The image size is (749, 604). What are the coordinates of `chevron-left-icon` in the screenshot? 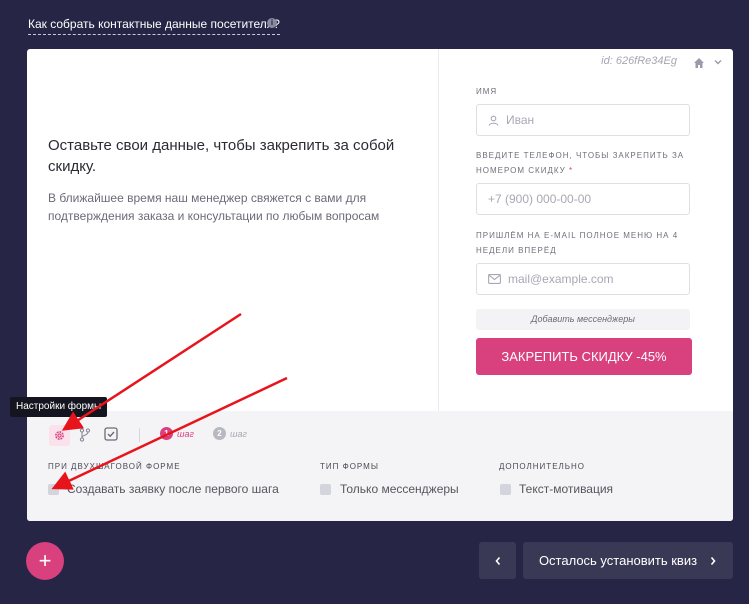 It's located at (497, 560).